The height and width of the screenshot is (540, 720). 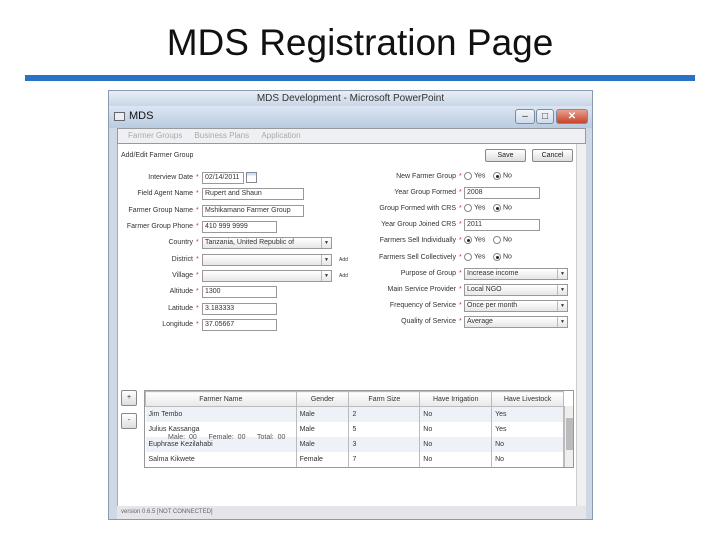 I want to click on close-button: ✕, so click(x=572, y=116).